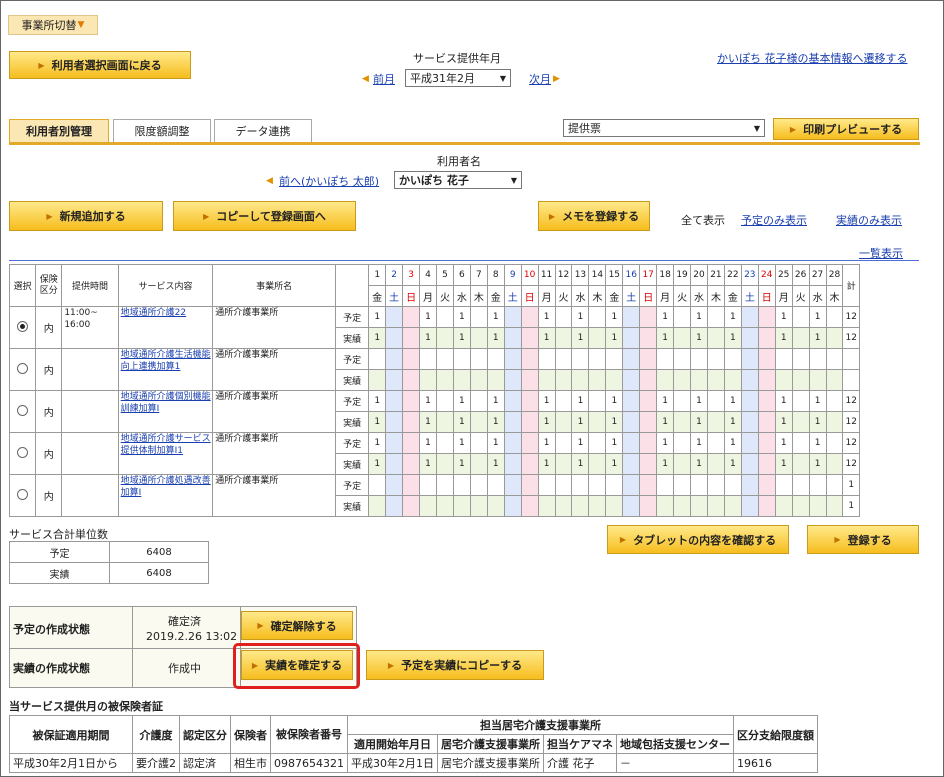 The width and height of the screenshot is (944, 777). I want to click on month-select: 平成31年2月 ▼, so click(458, 78).